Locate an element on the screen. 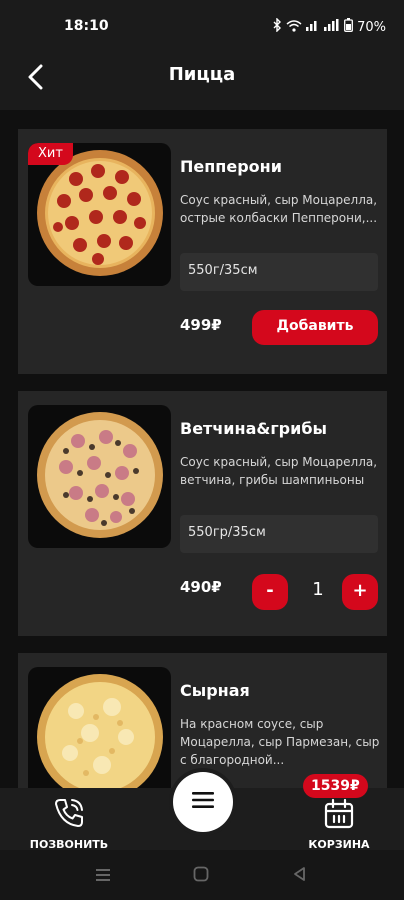 This screenshot has height=900, width=404. decrease-quantity-button: - is located at coordinates (270, 592).